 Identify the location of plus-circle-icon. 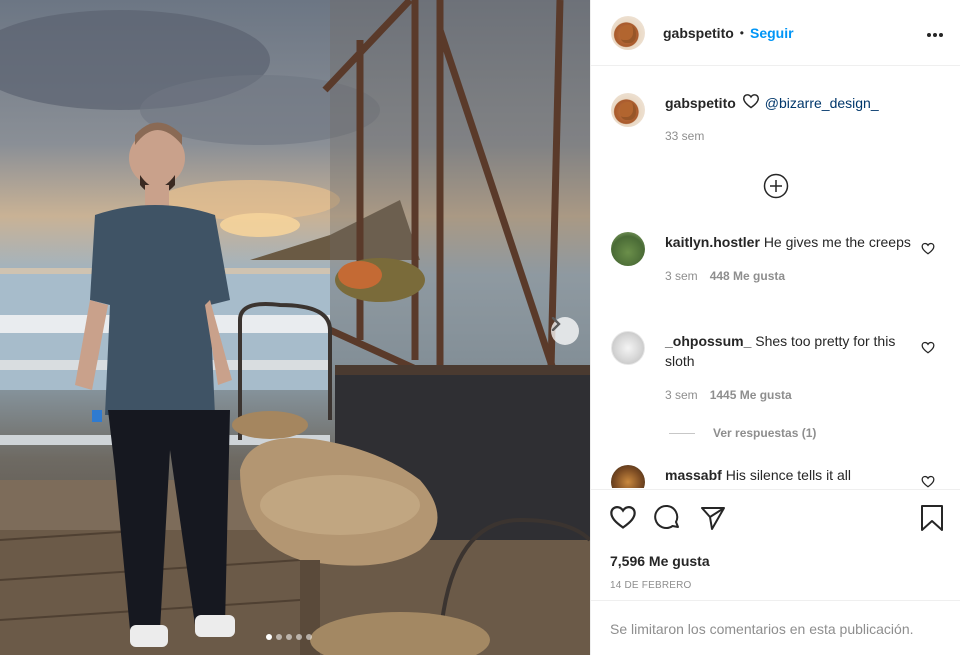
(776, 186).